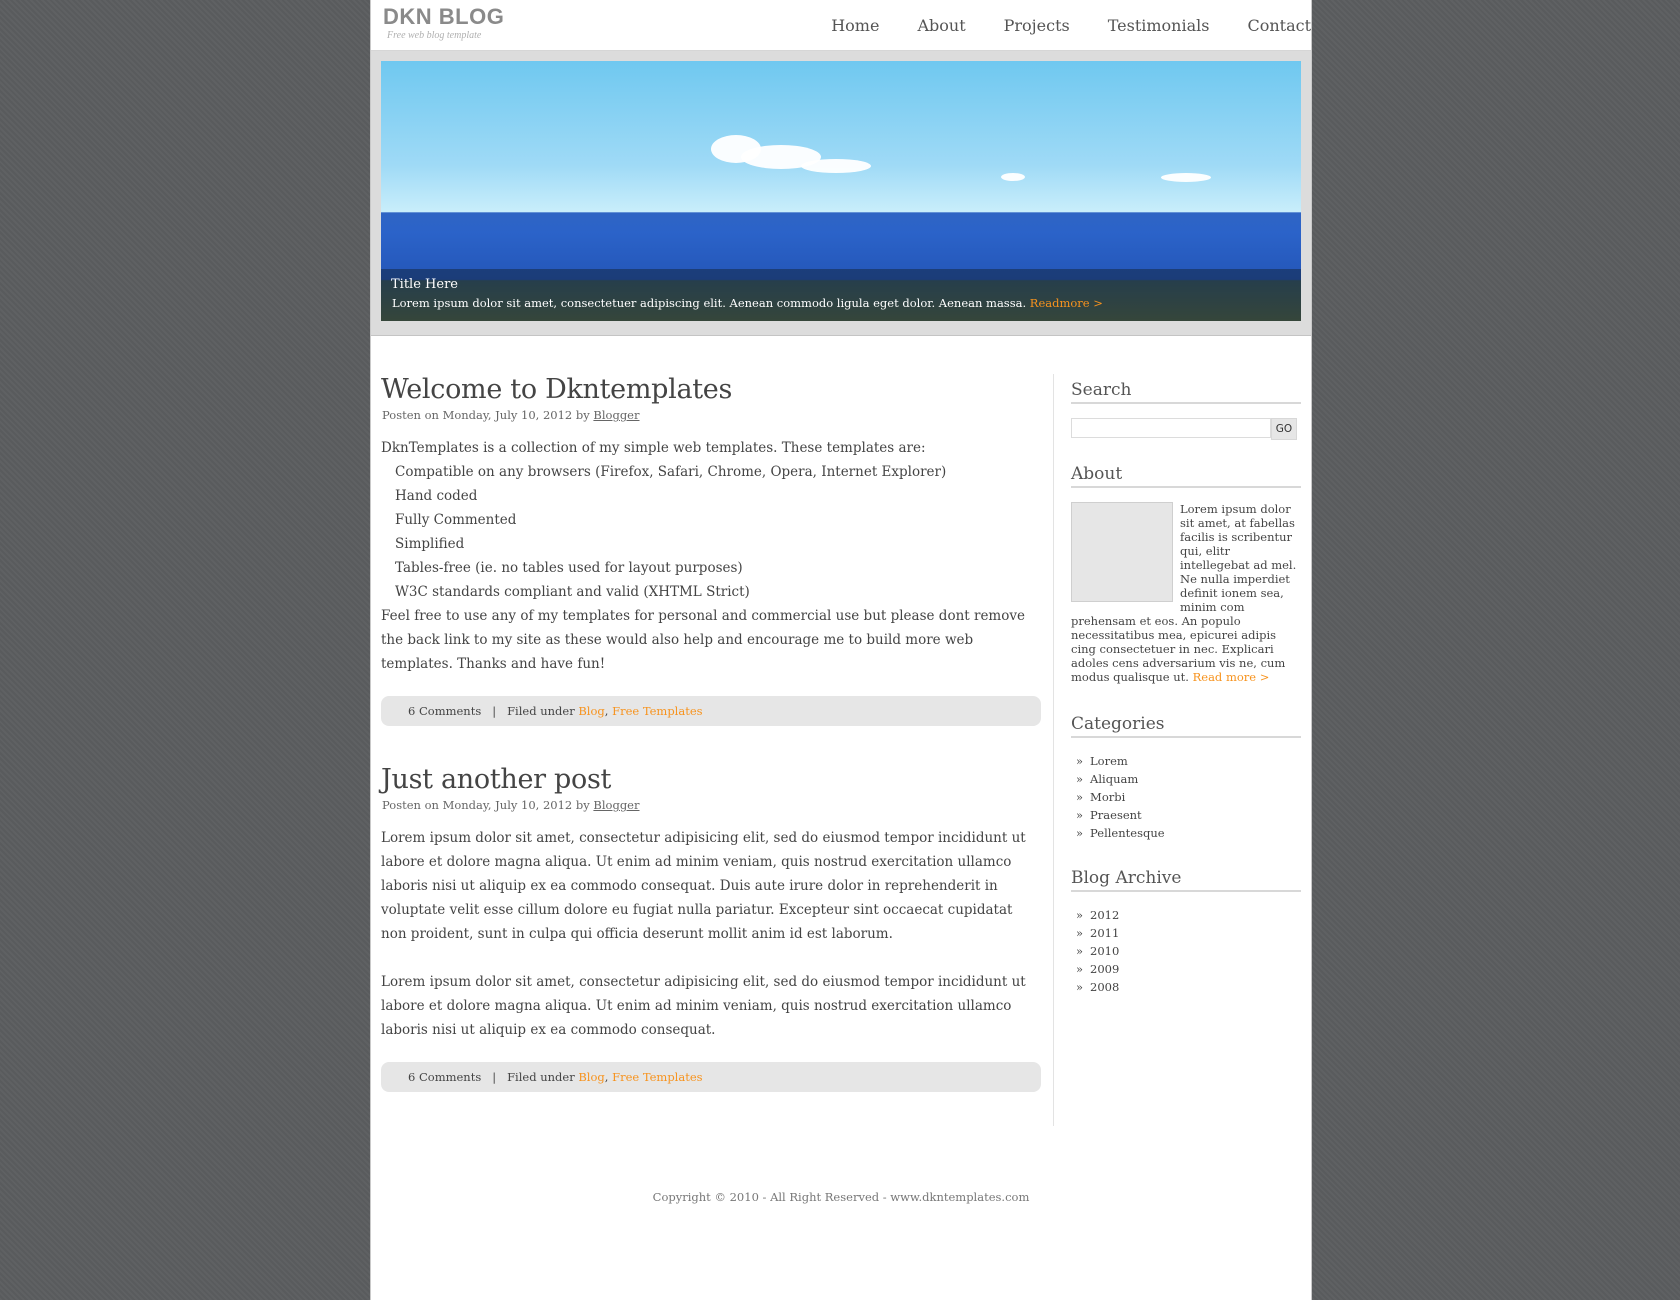 This screenshot has height=1300, width=1680. What do you see at coordinates (1159, 25) in the screenshot?
I see `nav-testimonials: Testimonials` at bounding box center [1159, 25].